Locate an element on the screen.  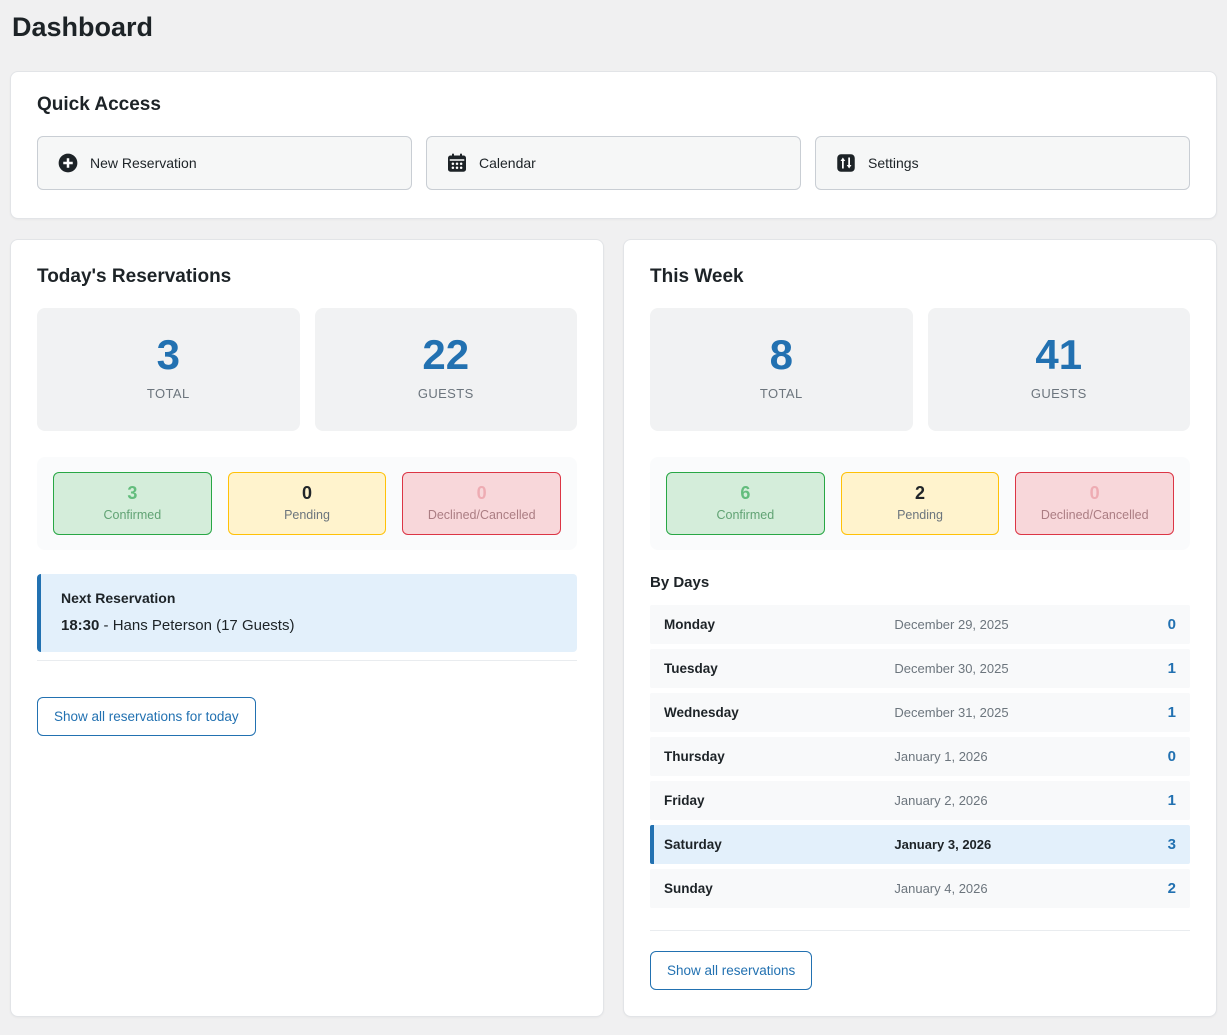
show-all-reservations-button: Show all reservations is located at coordinates (731, 970).